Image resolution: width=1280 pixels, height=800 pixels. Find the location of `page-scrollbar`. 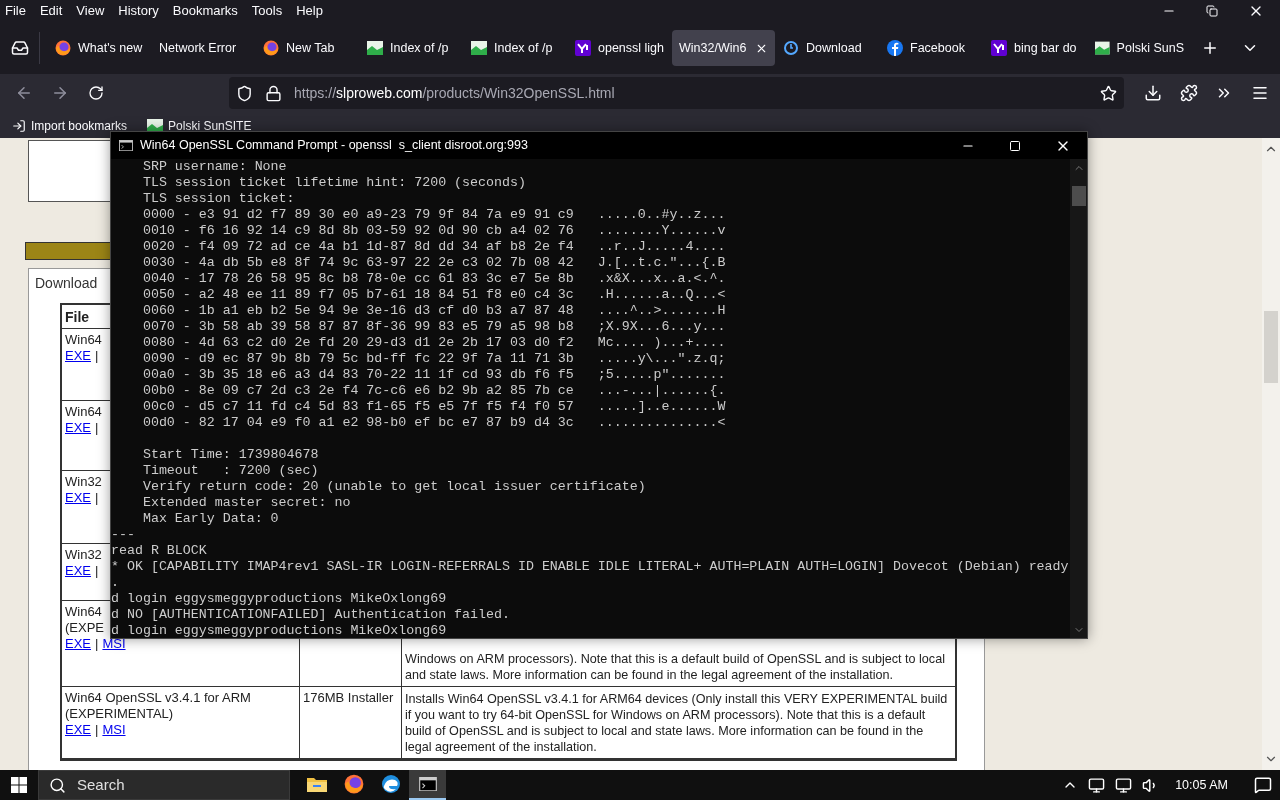

page-scrollbar is located at coordinates (1271, 454).